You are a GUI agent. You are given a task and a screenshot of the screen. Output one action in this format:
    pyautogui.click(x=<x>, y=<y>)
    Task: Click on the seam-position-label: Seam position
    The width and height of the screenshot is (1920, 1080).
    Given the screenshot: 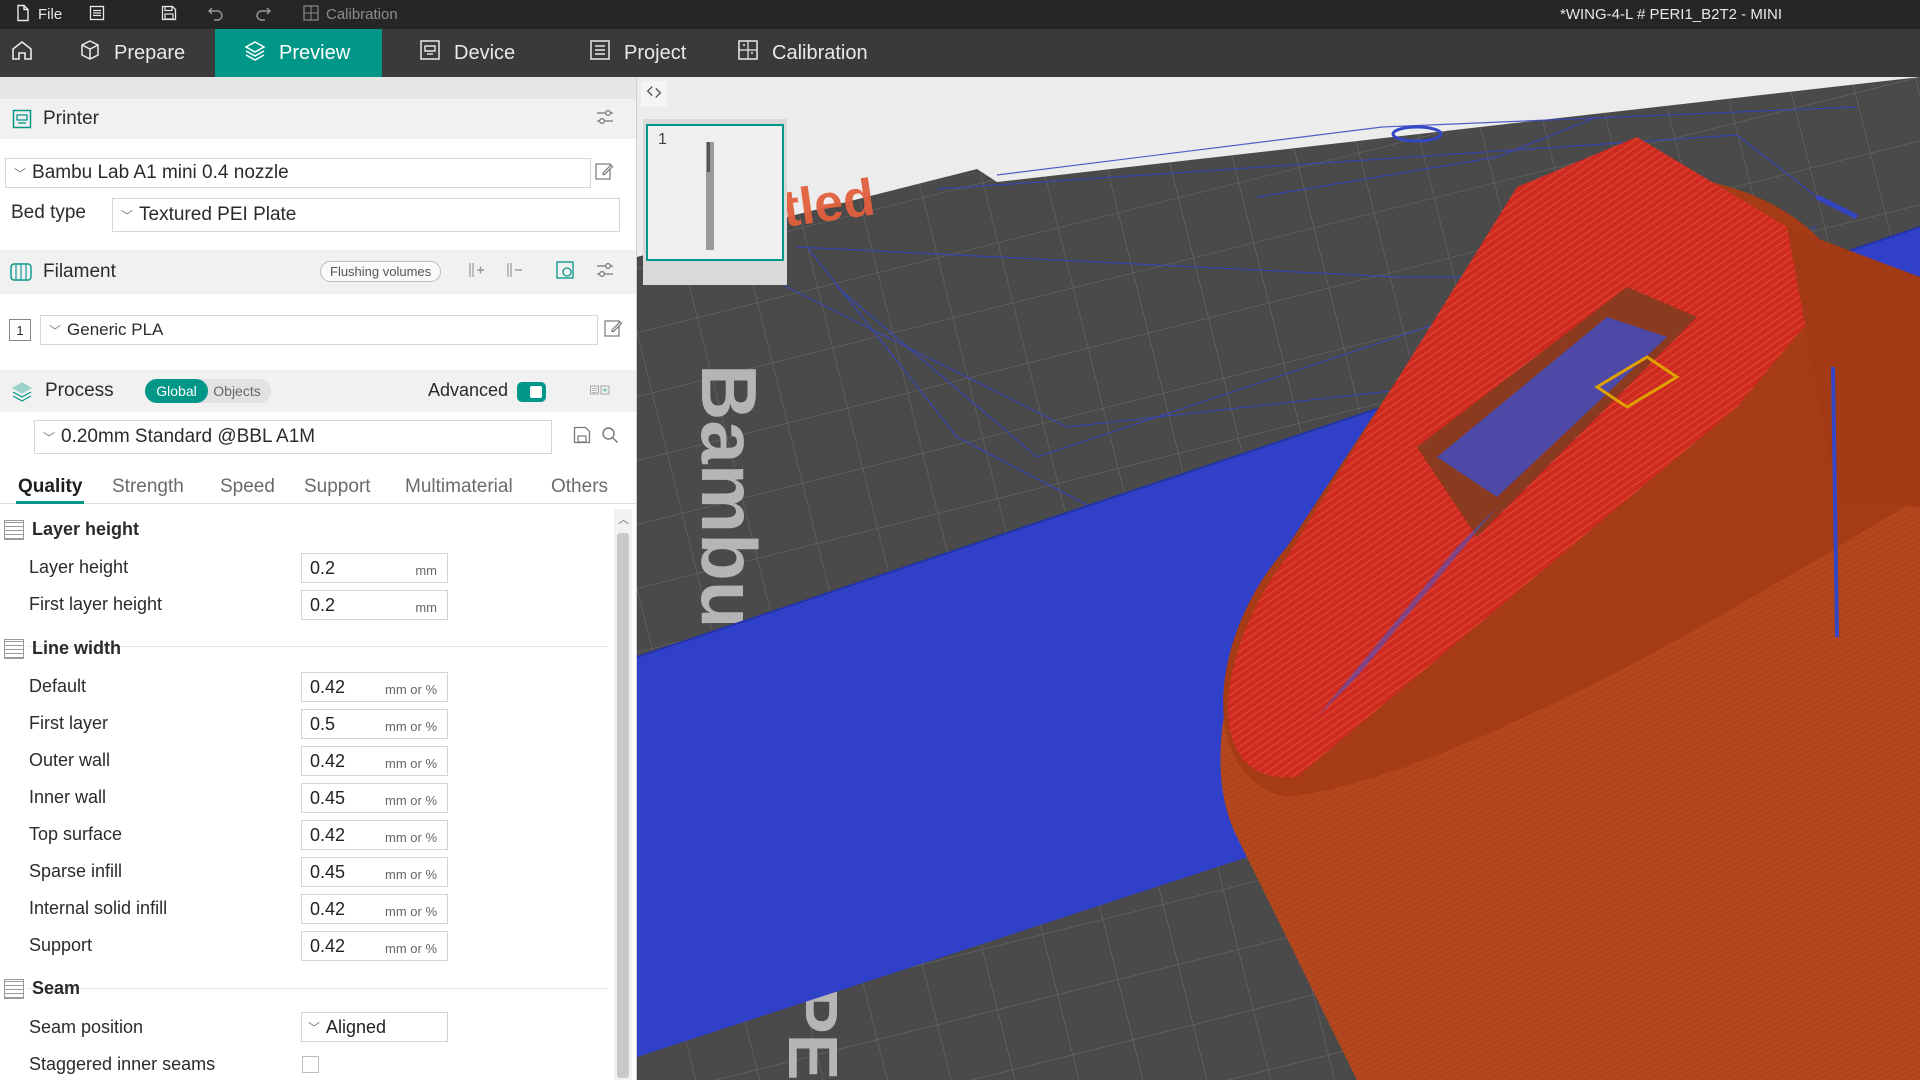 What is the action you would take?
    pyautogui.click(x=86, y=1027)
    